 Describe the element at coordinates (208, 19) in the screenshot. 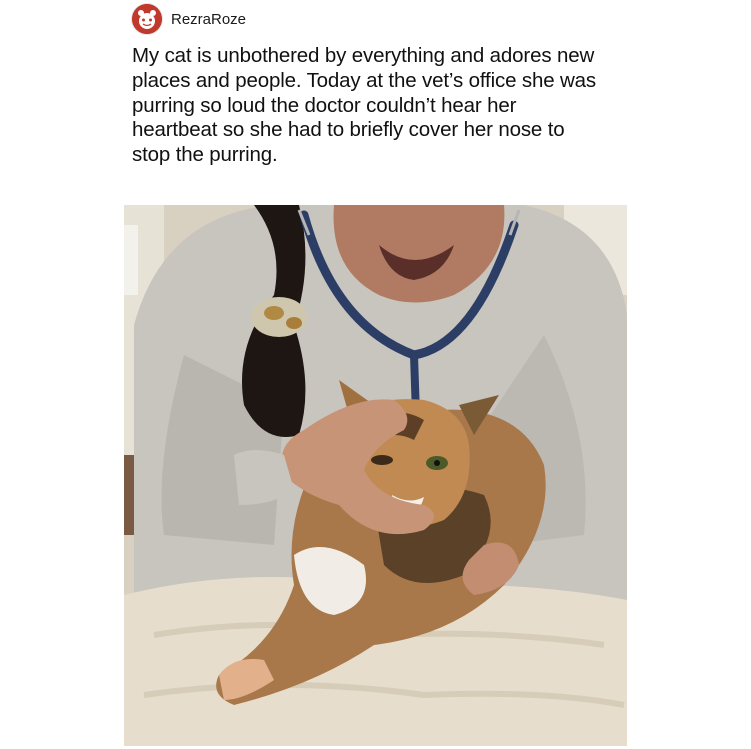

I see `username: RezraRoze` at that location.